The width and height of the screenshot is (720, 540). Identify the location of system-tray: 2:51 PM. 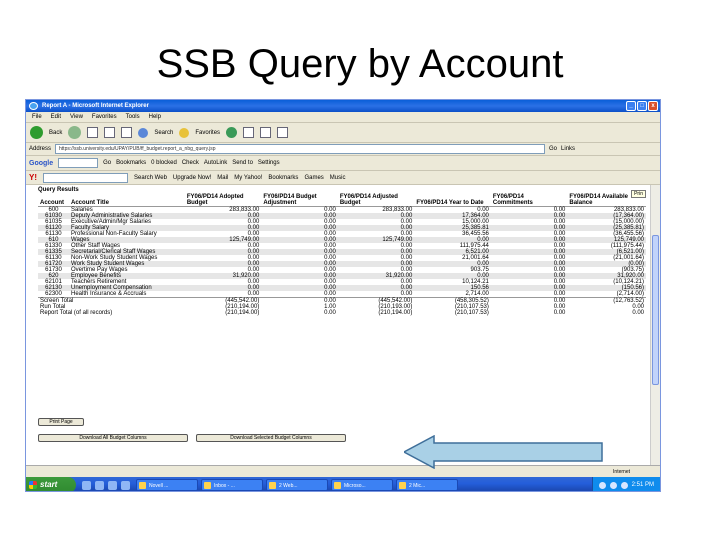
(625, 484).